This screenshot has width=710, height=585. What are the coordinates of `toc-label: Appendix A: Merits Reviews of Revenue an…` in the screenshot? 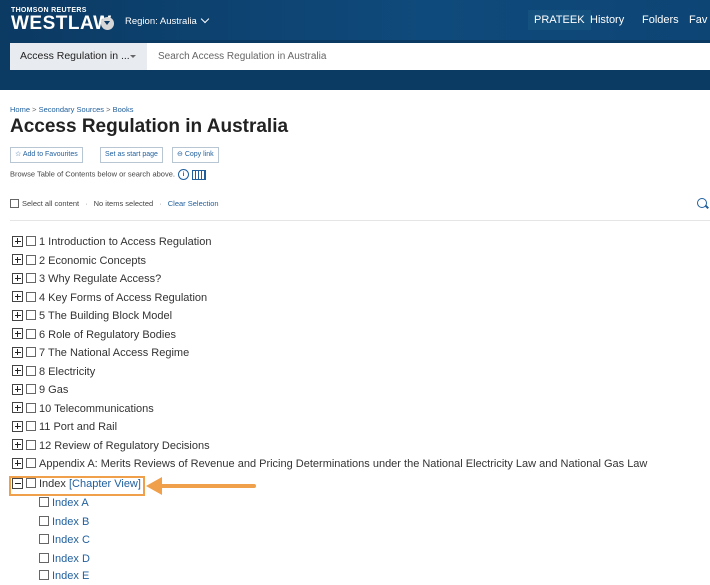 It's located at (343, 464).